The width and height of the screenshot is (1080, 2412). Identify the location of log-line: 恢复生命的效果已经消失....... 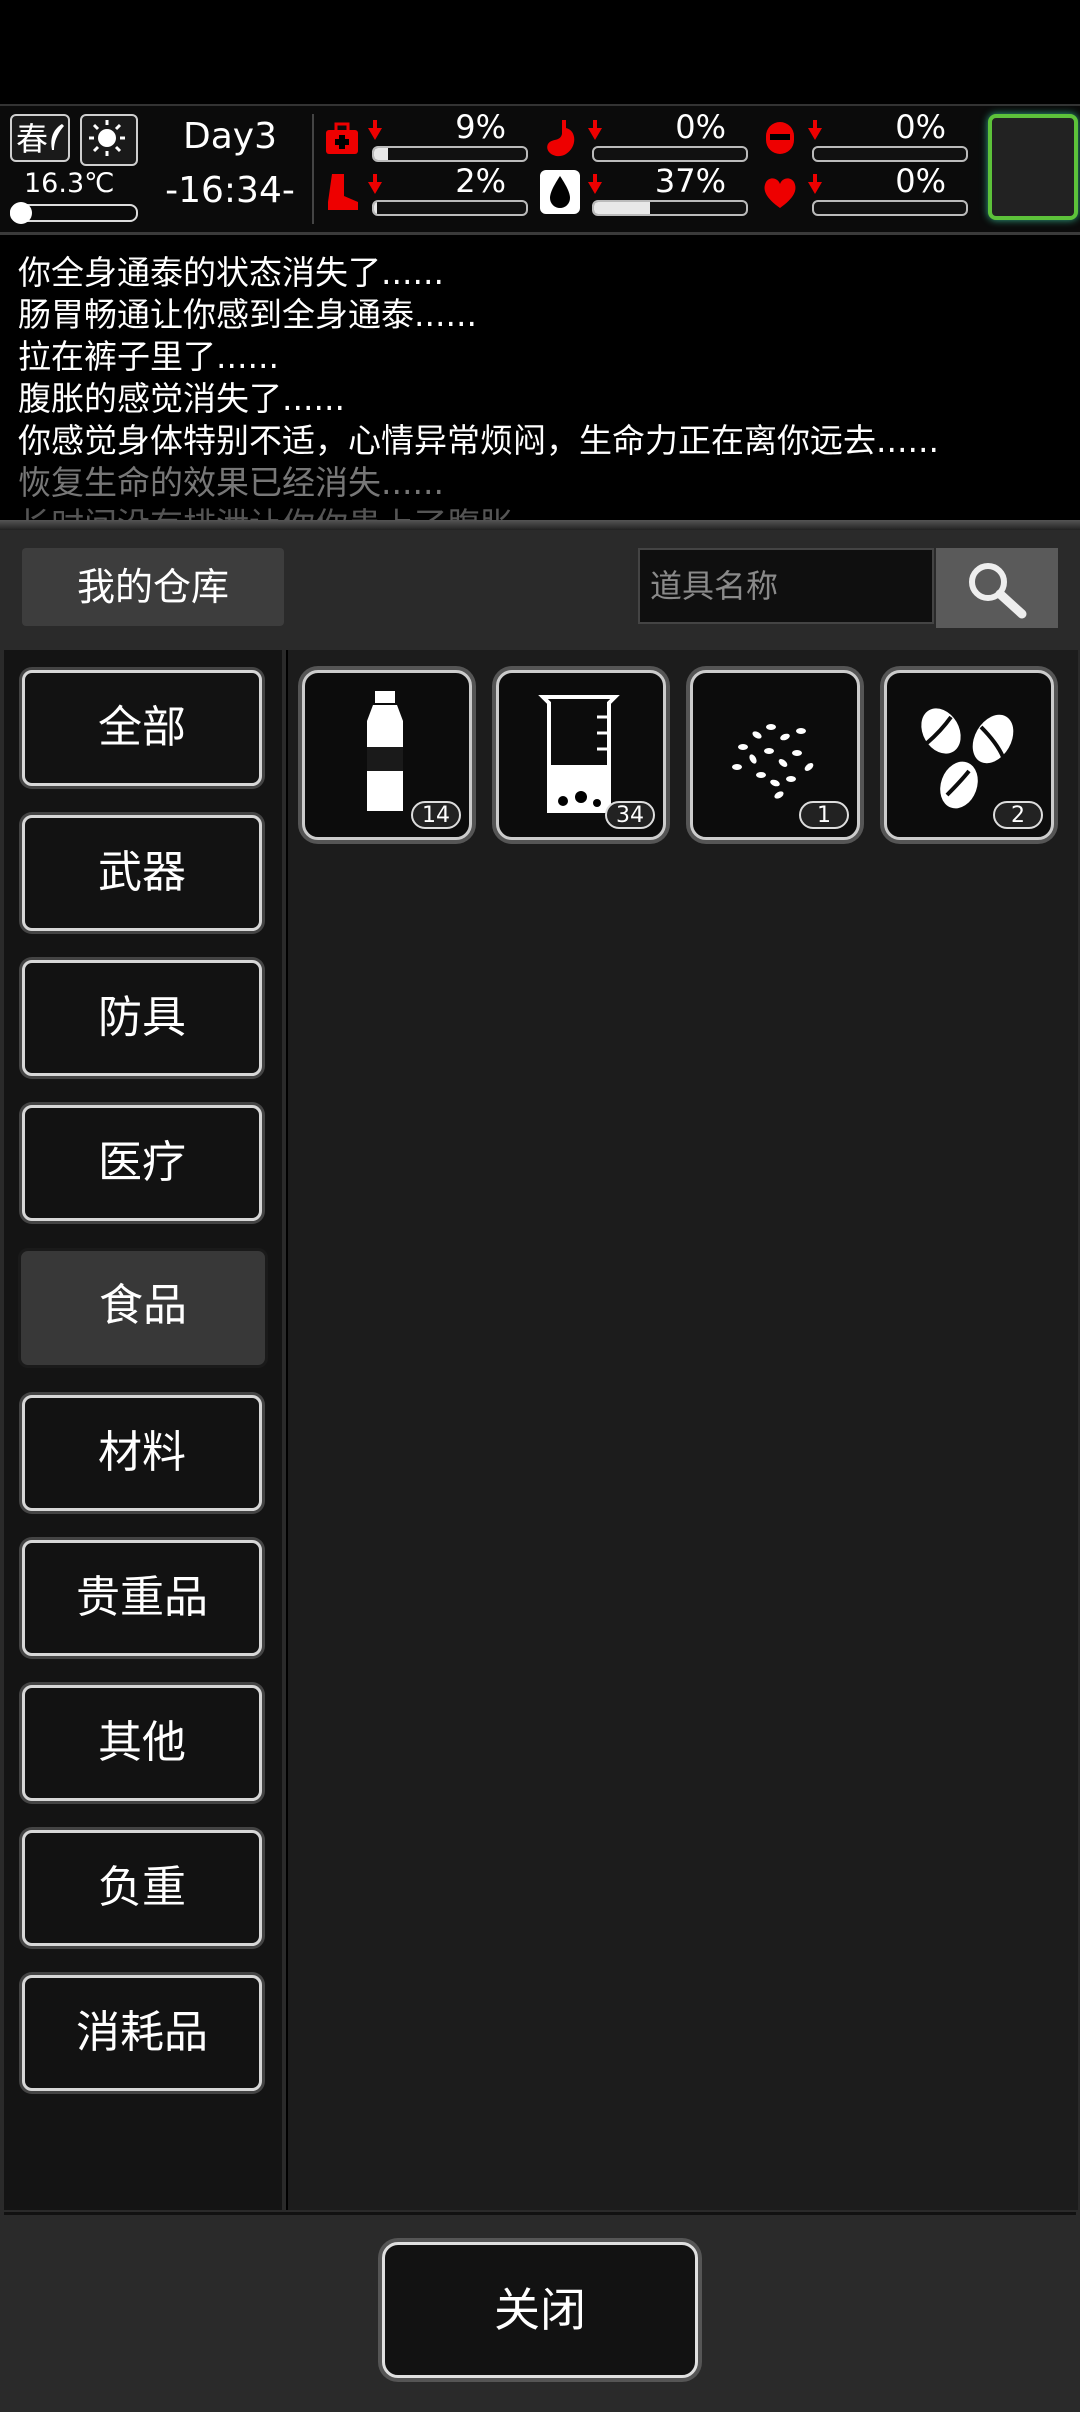
(231, 482).